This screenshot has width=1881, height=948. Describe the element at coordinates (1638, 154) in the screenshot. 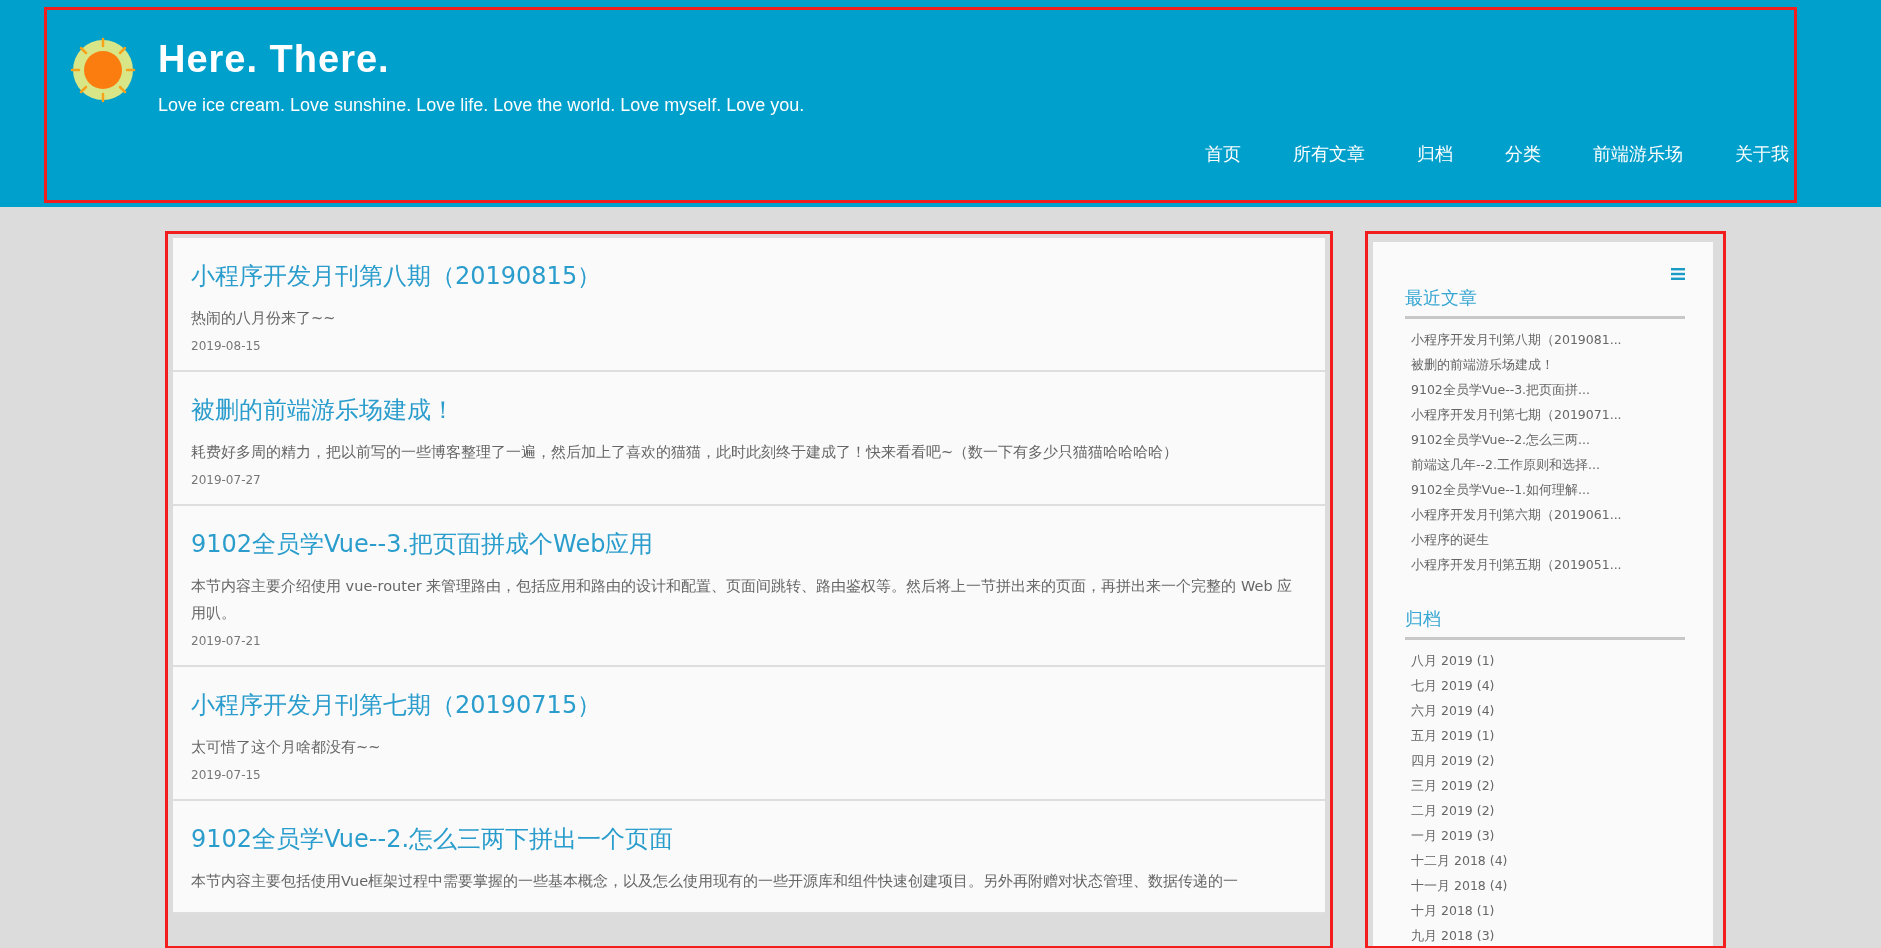

I see `nav-link: 前端游乐场` at that location.